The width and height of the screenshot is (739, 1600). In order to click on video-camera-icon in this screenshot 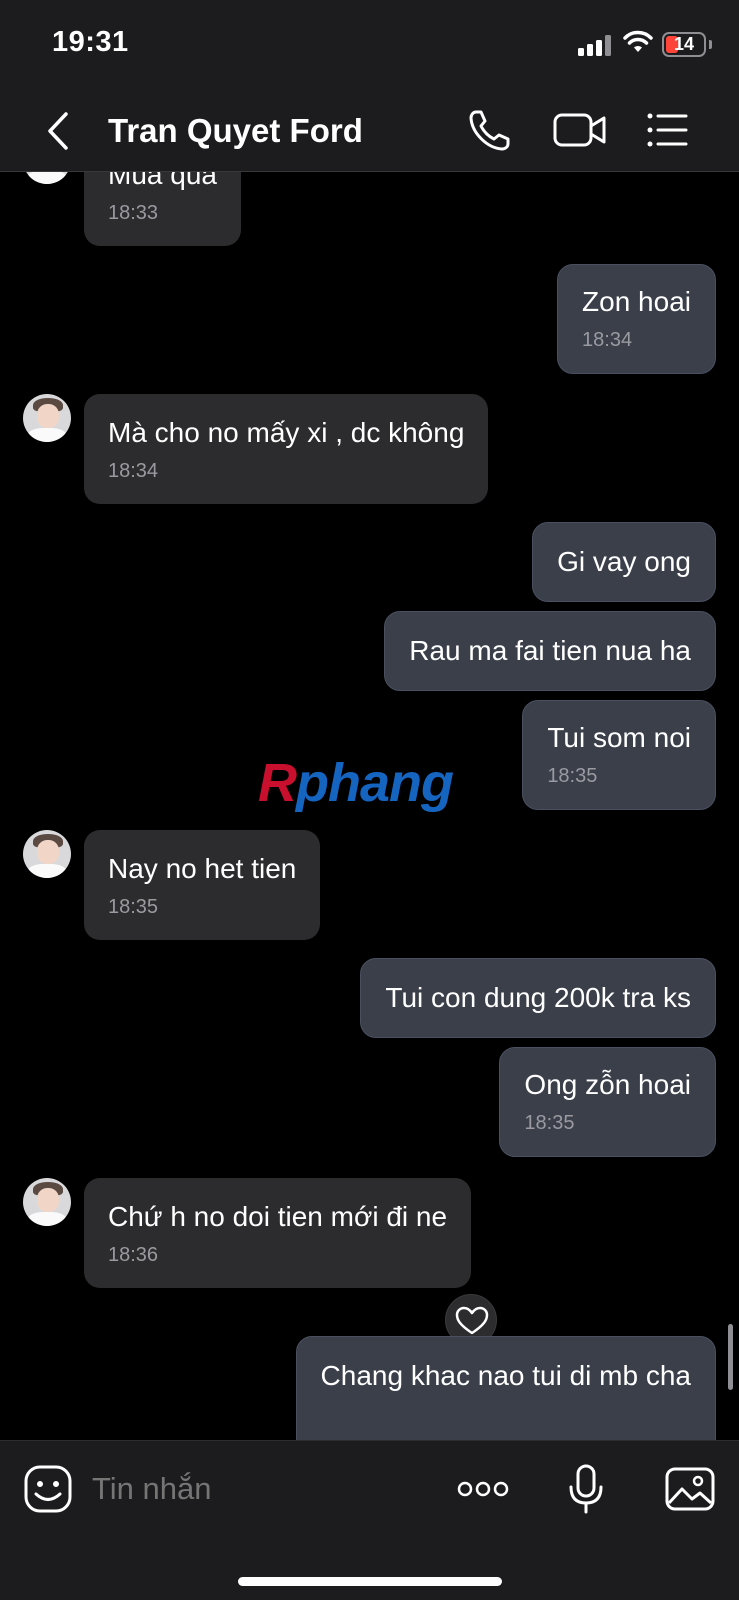, I will do `click(580, 130)`.